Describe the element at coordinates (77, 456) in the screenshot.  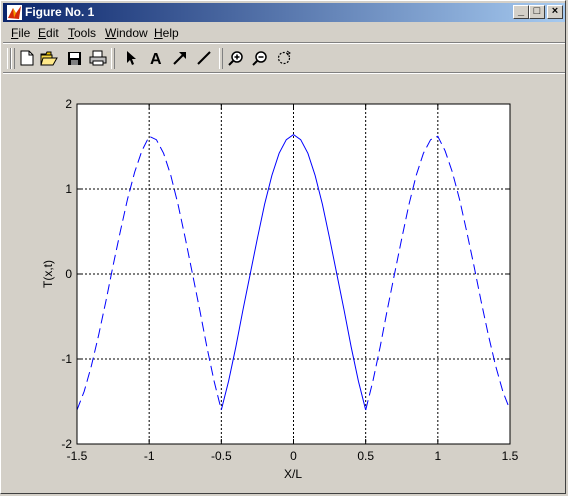
I see `x-tick-label: -1.5` at that location.